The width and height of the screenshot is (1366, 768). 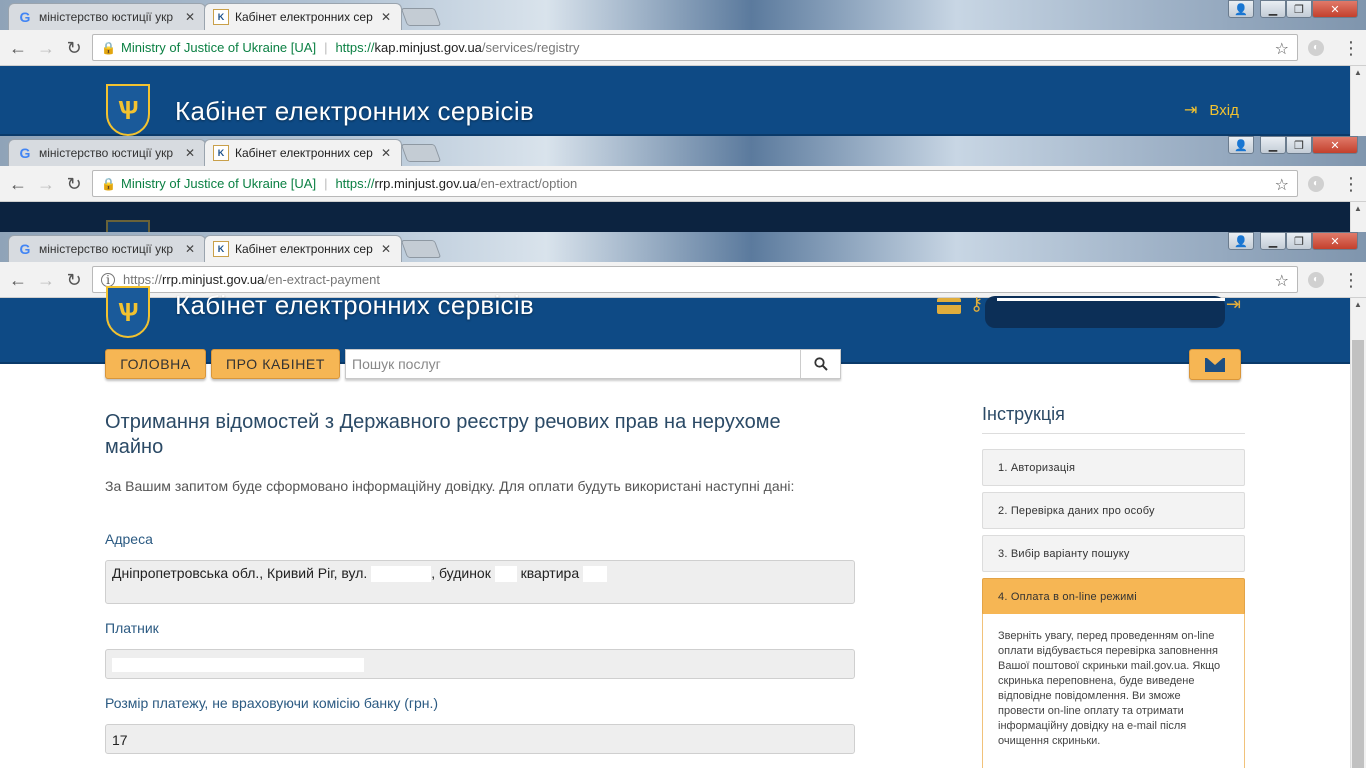 What do you see at coordinates (322, 279) in the screenshot?
I see `url-path: /en-extract-payment` at bounding box center [322, 279].